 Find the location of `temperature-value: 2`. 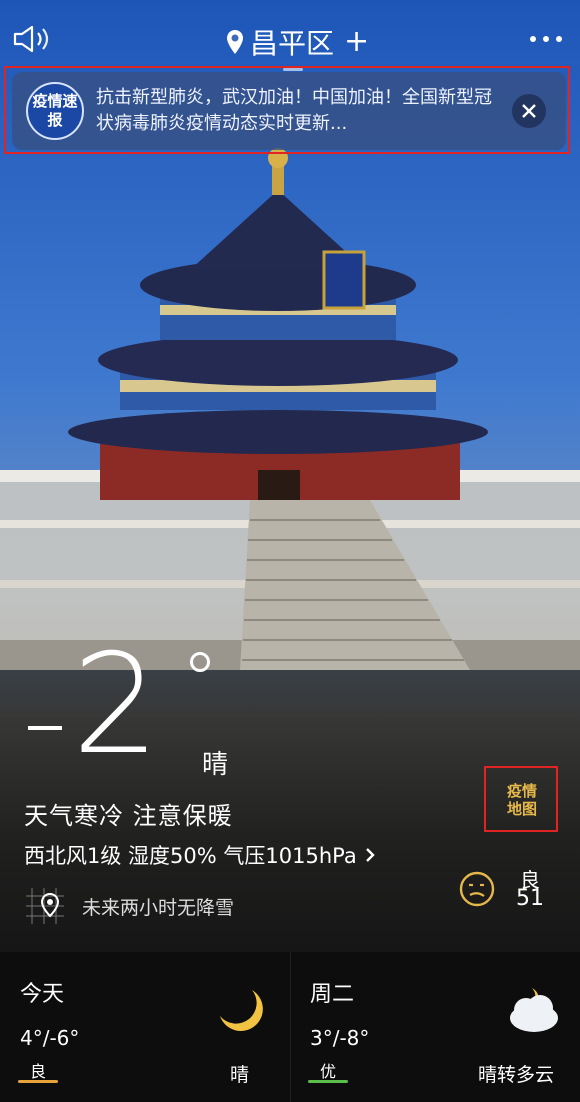

temperature-value: 2 is located at coordinates (116, 704).